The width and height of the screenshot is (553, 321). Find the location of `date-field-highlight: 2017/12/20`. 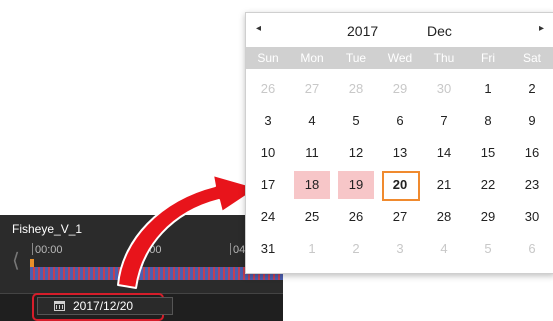

date-field-highlight: 2017/12/20 is located at coordinates (102, 307).